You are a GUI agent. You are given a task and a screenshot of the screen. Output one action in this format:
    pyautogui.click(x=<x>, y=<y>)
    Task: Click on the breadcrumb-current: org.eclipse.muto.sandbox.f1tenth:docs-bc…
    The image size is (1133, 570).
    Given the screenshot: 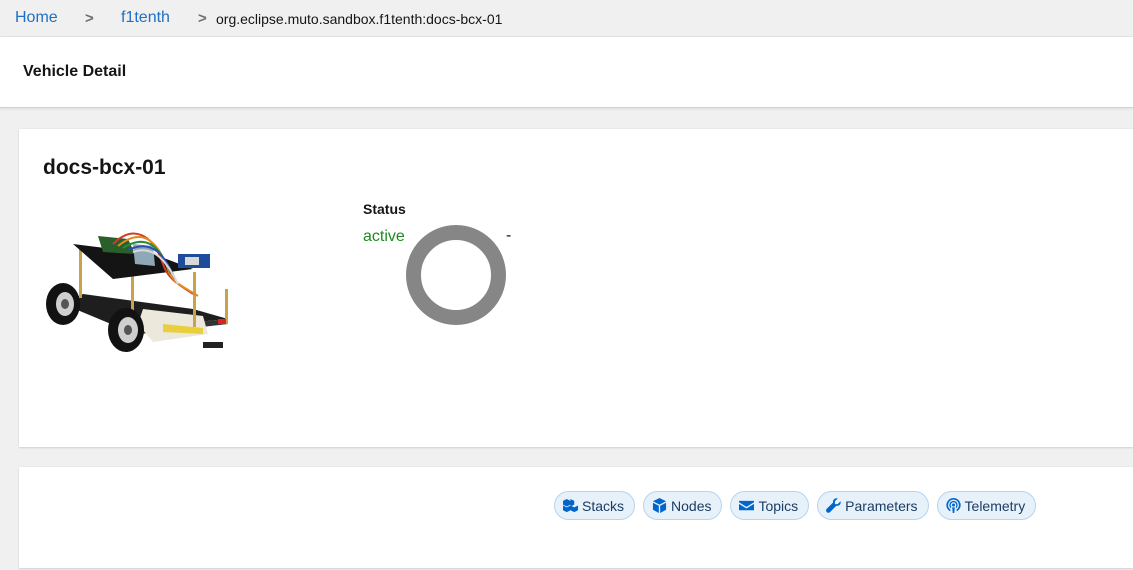 What is the action you would take?
    pyautogui.click(x=359, y=19)
    